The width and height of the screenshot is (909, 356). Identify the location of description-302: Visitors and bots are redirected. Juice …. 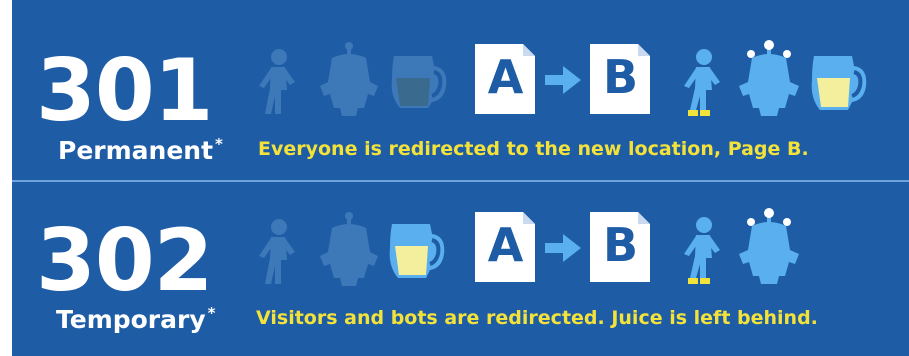
(537, 318).